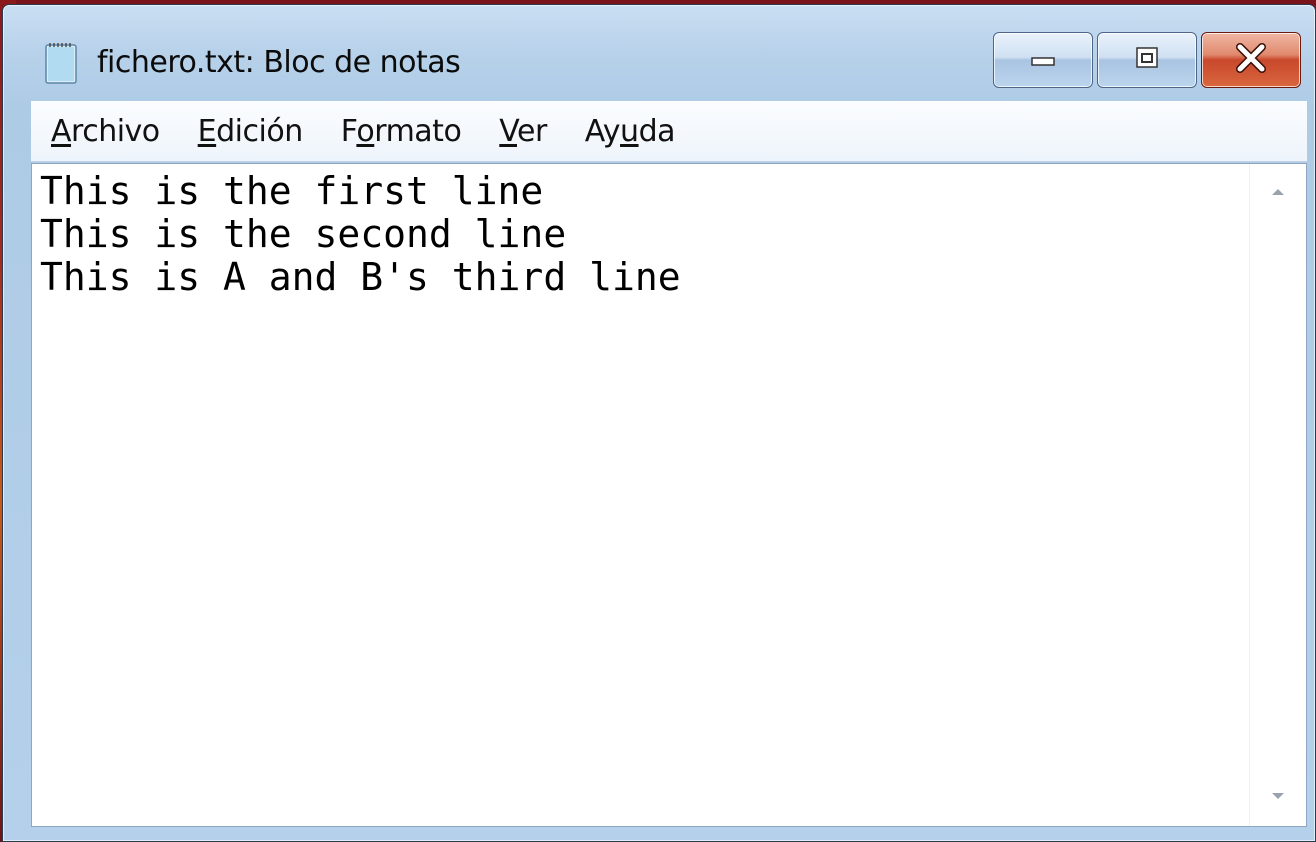 The image size is (1316, 842). What do you see at coordinates (115, 131) in the screenshot?
I see `menu-label-part: rchivo` at bounding box center [115, 131].